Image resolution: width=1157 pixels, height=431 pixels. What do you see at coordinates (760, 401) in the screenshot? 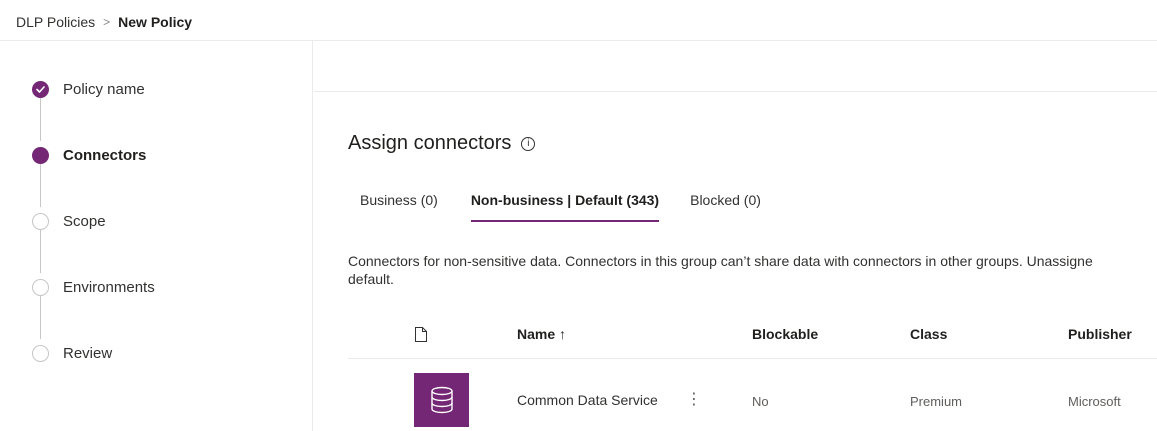
I see `connector-blockable: No` at bounding box center [760, 401].